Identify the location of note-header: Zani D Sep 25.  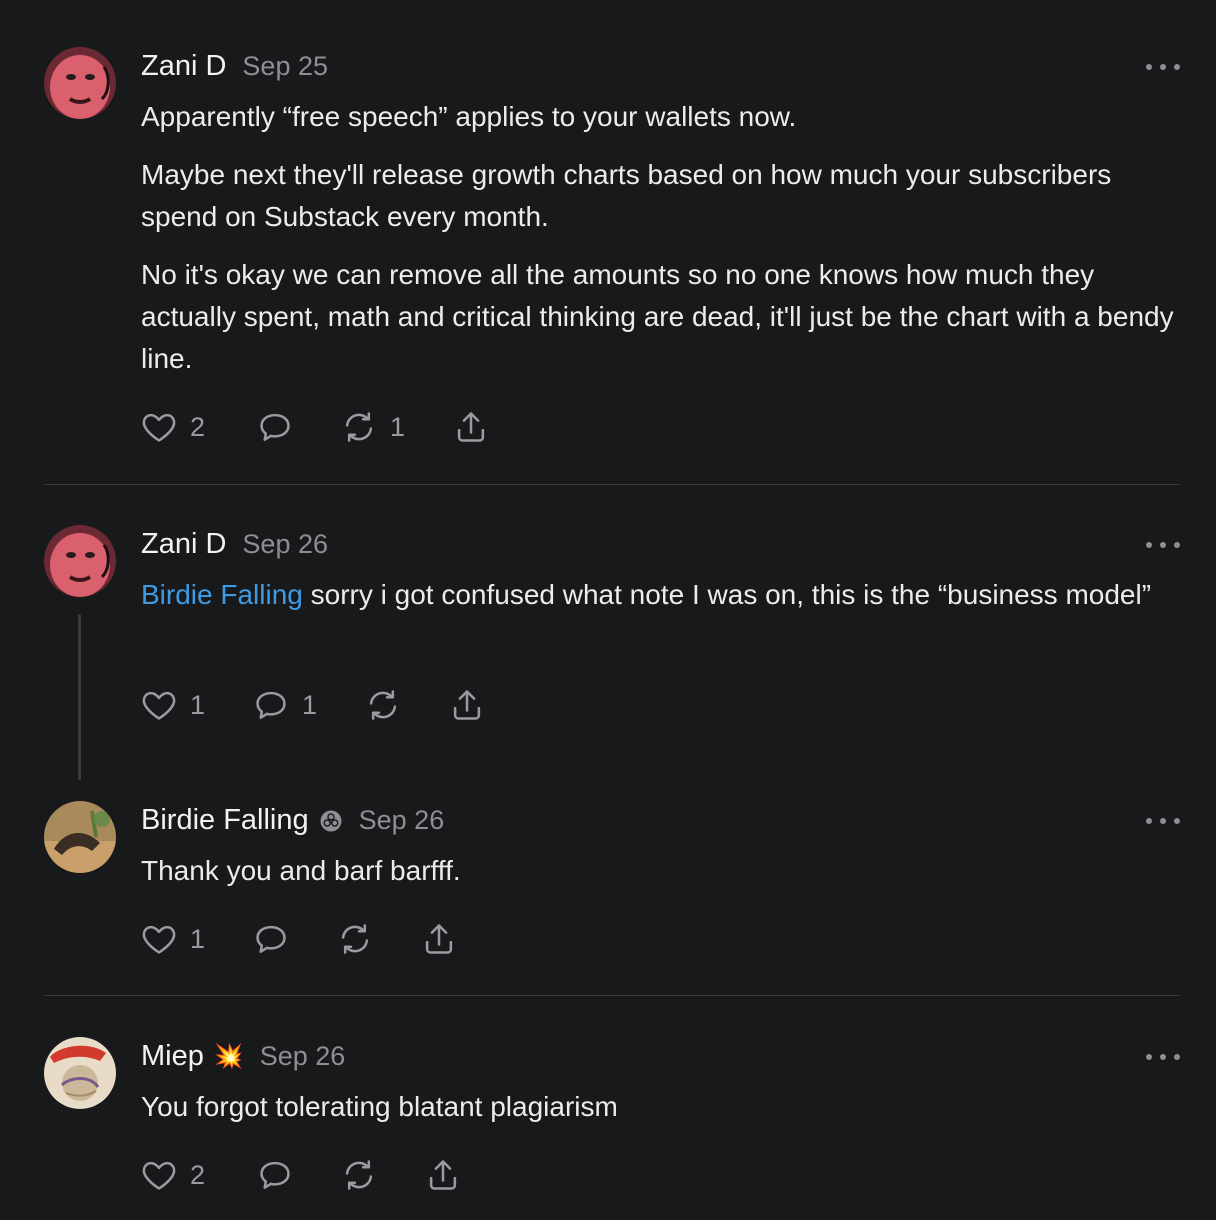
(234, 66).